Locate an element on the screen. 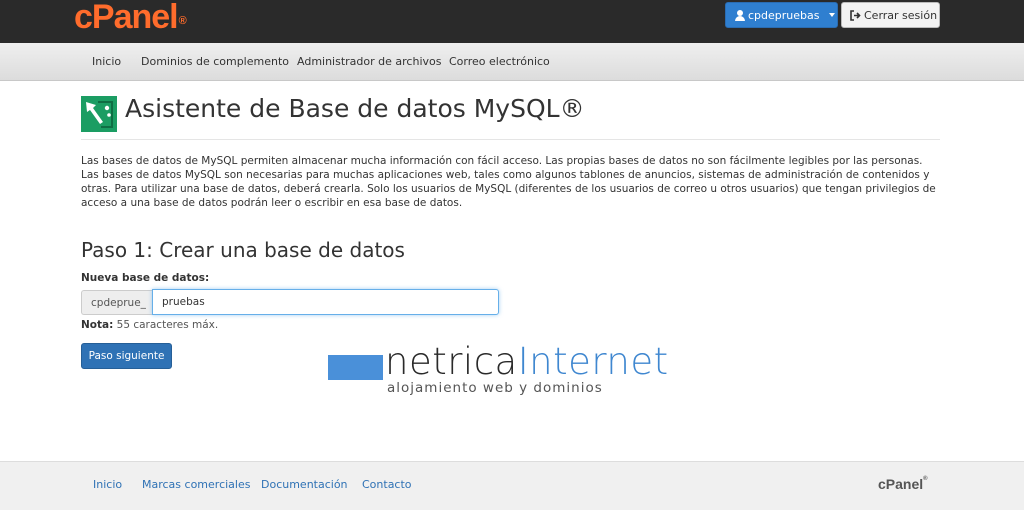 Image resolution: width=1024 pixels, height=510 pixels. cpanel-logo: cPanel® is located at coordinates (130, 18).